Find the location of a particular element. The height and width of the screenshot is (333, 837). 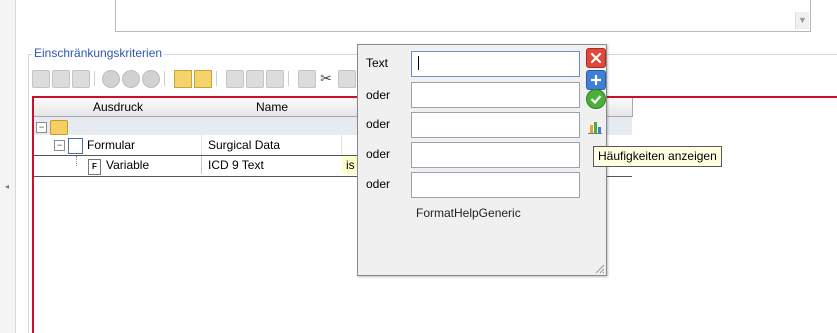

variable-icon: F is located at coordinates (94, 167).